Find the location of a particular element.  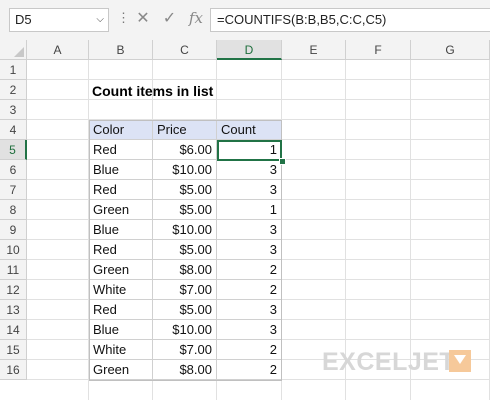

row-header-5: 5 is located at coordinates (13, 150).